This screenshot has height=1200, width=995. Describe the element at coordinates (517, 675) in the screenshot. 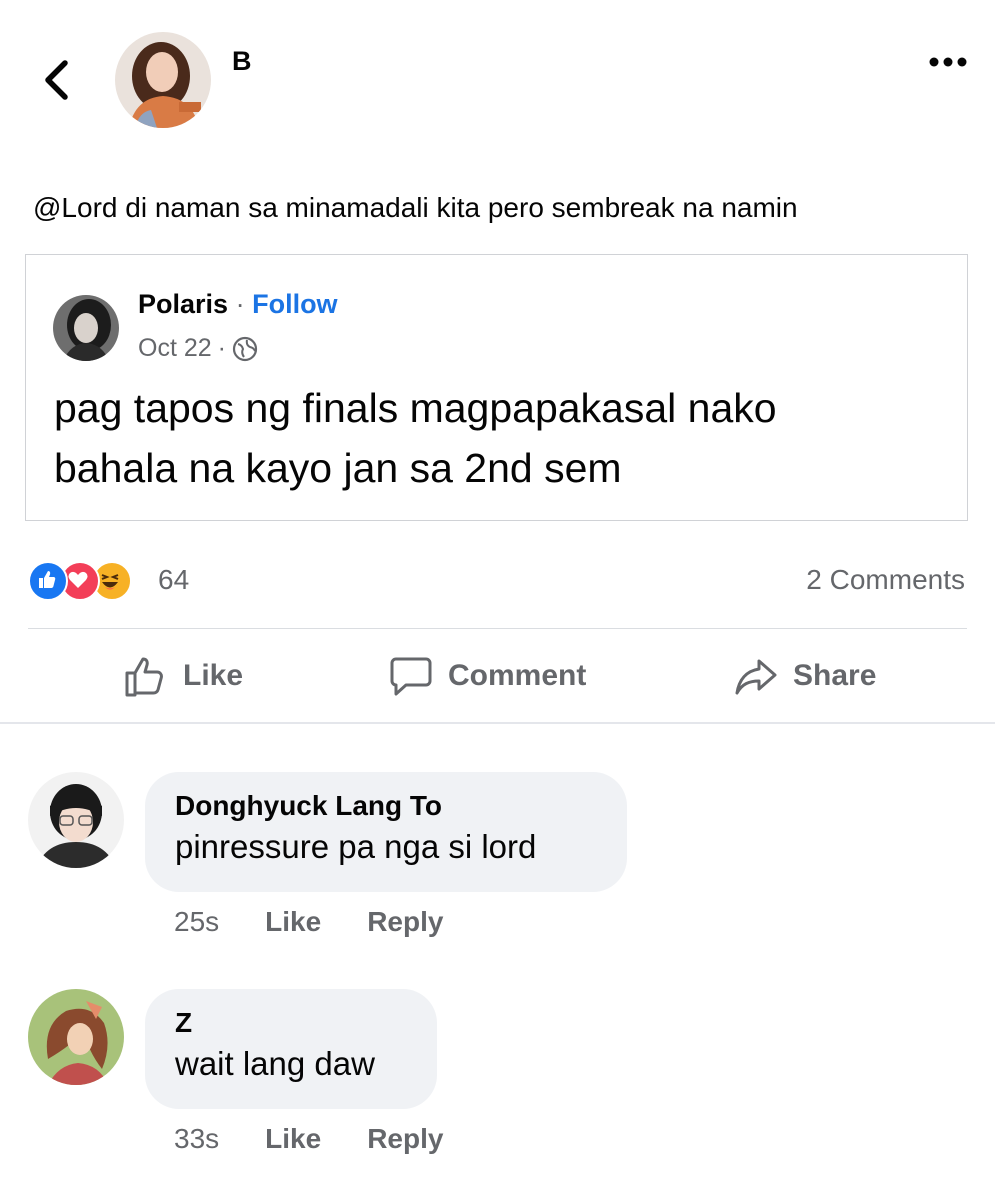

I see `comment-label: Comment` at that location.